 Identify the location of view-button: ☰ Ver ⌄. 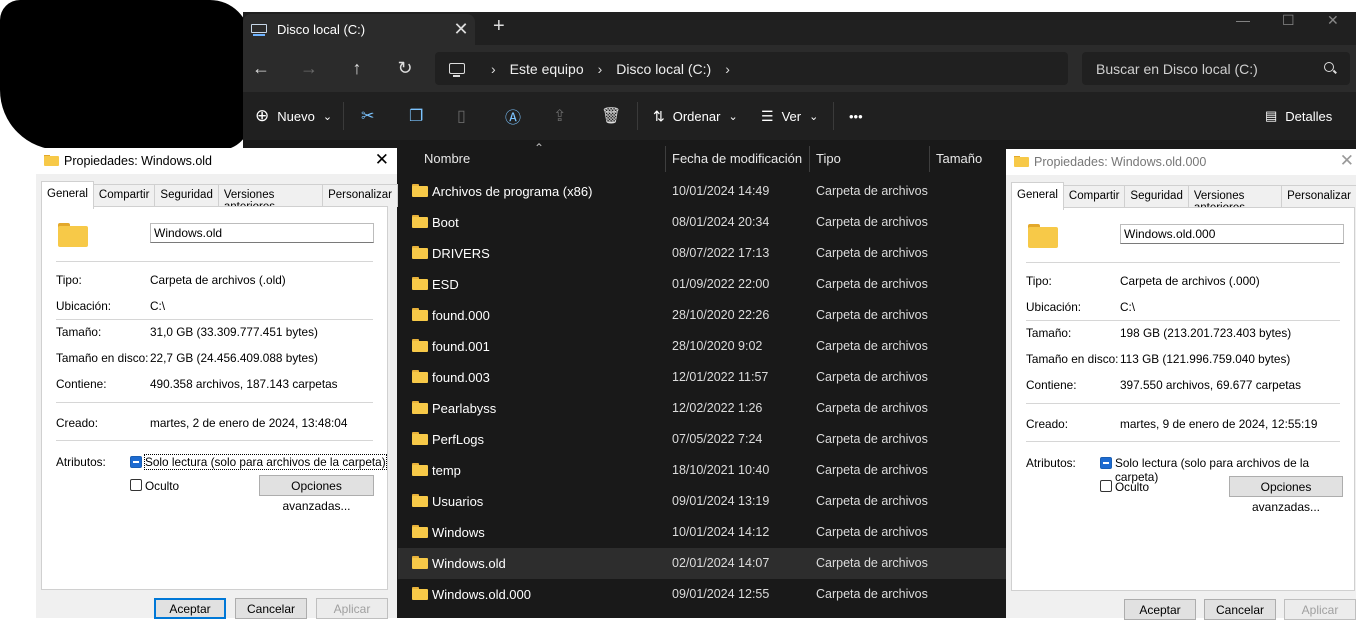
(789, 116).